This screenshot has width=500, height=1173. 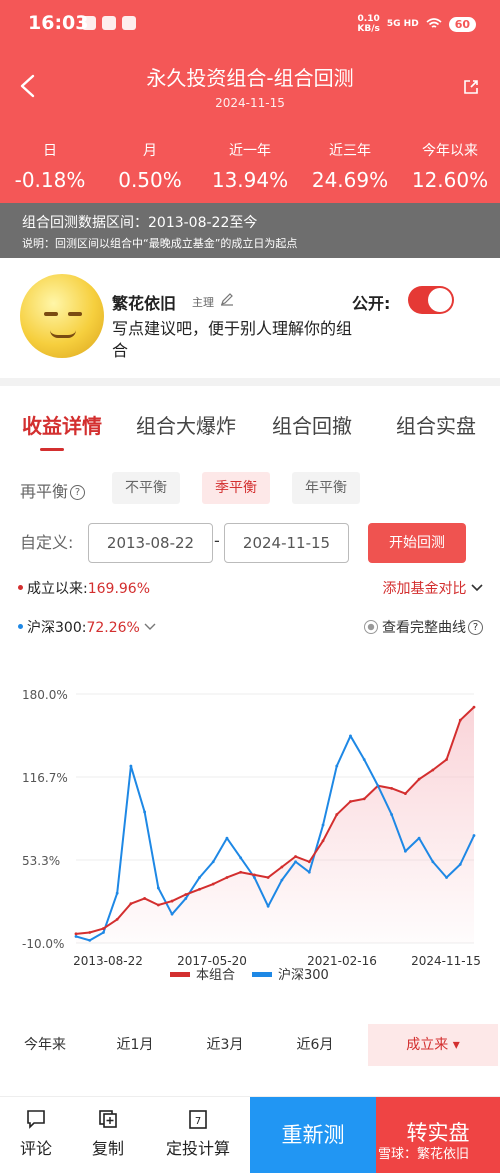 I want to click on rebalance-yearly: 年平衡, so click(x=326, y=488).